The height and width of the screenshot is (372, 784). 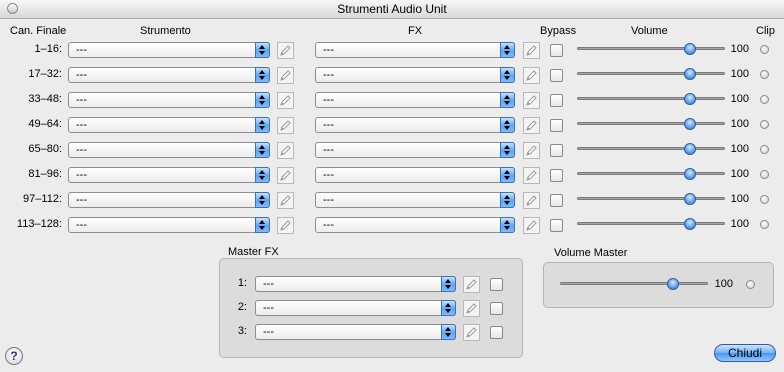 What do you see at coordinates (634, 284) in the screenshot?
I see `master-volume-slider` at bounding box center [634, 284].